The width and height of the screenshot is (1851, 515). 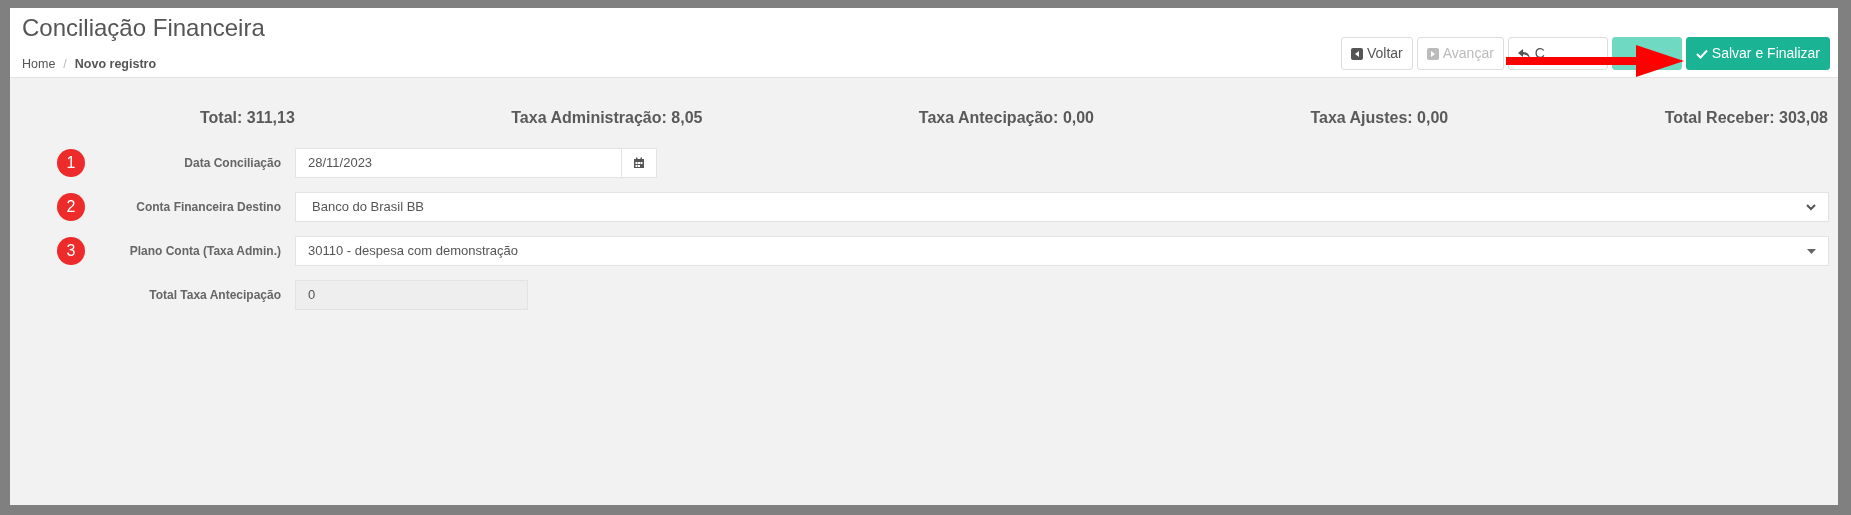 I want to click on summary-value: Taxa Administração: 8,05, so click(x=607, y=118).